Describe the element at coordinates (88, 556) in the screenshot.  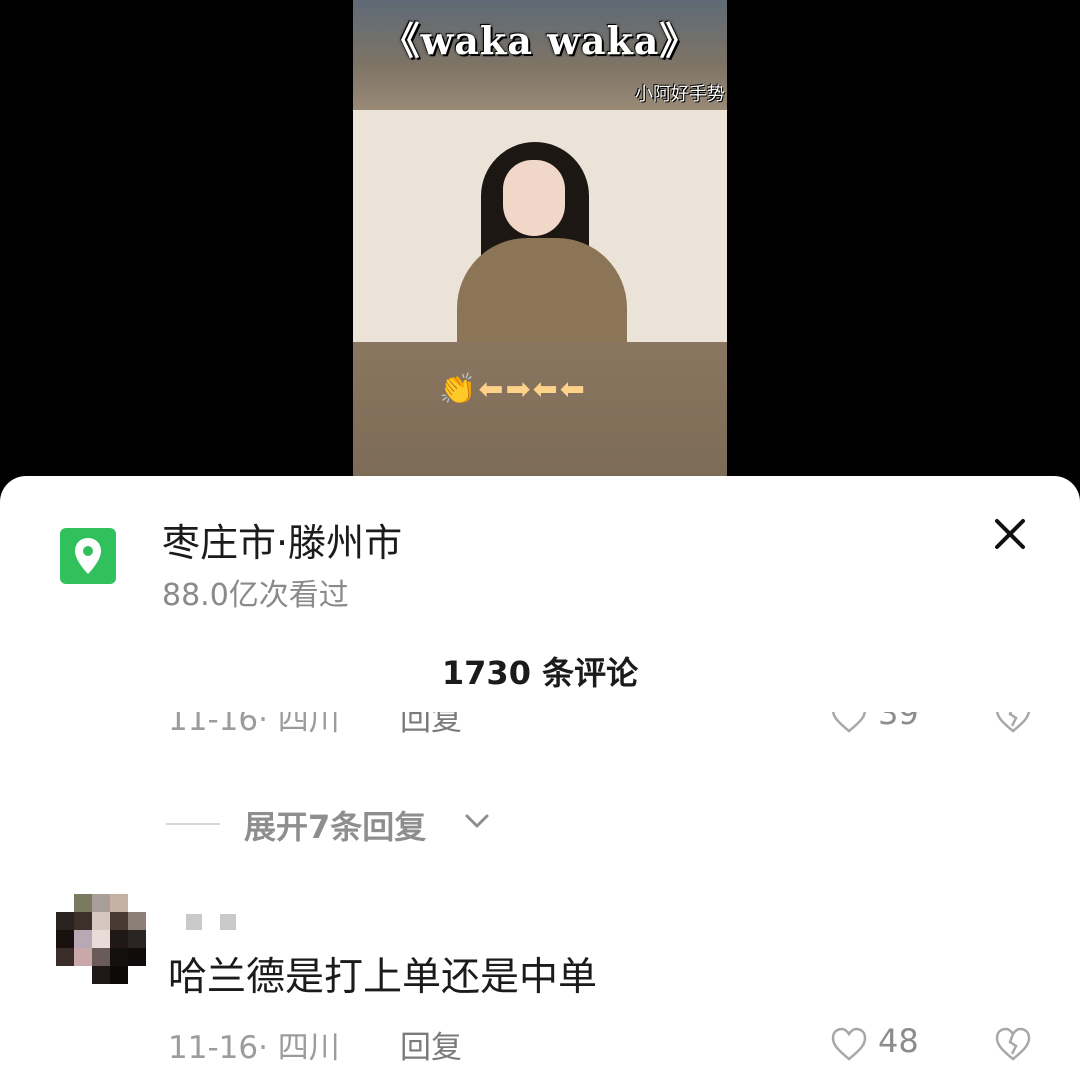
I see `location-pin-icon` at that location.